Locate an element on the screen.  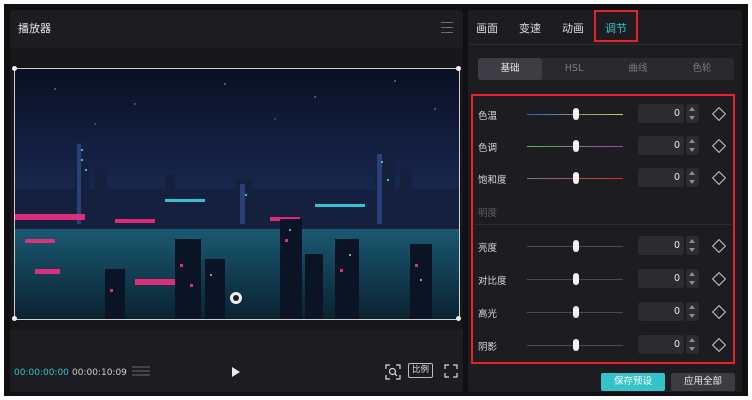
rotate-handle-icon is located at coordinates (236, 298).